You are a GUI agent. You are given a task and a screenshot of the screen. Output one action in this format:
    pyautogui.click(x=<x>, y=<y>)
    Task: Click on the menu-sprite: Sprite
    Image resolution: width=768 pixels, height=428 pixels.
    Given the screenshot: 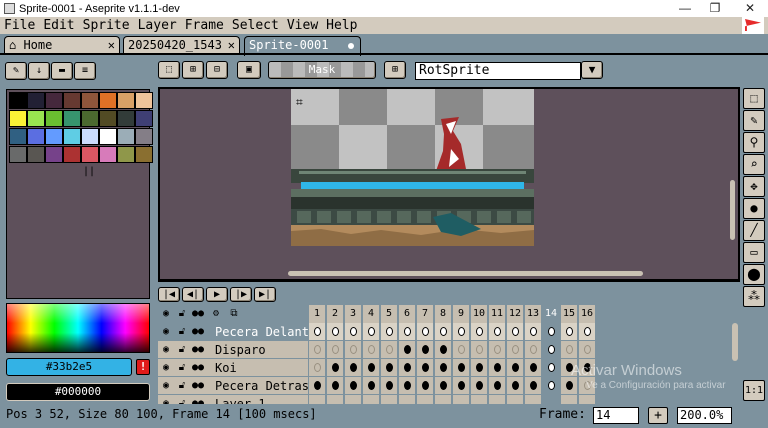 What is the action you would take?
    pyautogui.click(x=106, y=25)
    